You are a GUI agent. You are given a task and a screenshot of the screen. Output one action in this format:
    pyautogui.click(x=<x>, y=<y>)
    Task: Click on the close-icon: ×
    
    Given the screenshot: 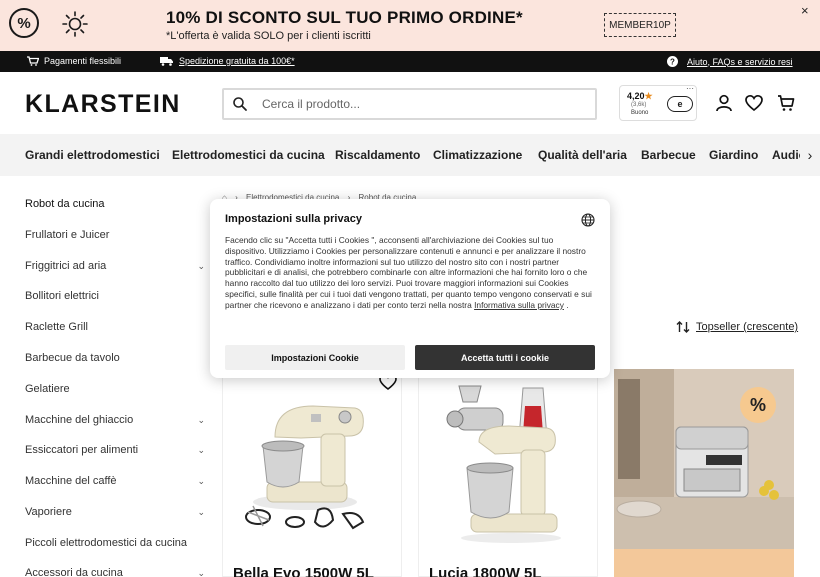 What is the action you would take?
    pyautogui.click(x=805, y=10)
    